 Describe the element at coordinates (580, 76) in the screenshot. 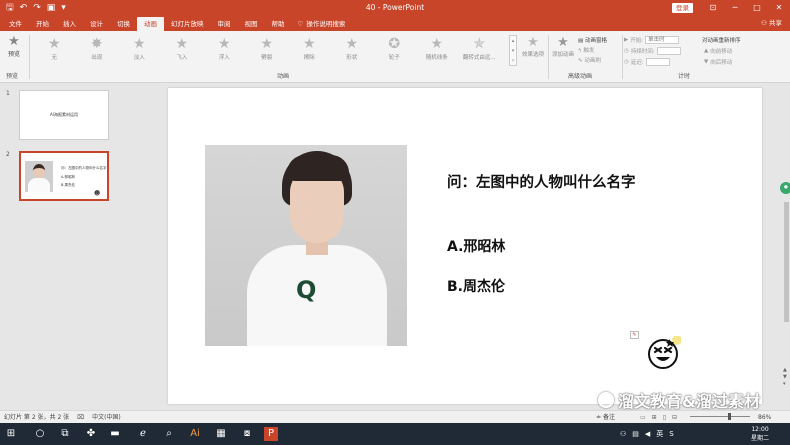

I see `advanced-group-label: 高级动画` at that location.